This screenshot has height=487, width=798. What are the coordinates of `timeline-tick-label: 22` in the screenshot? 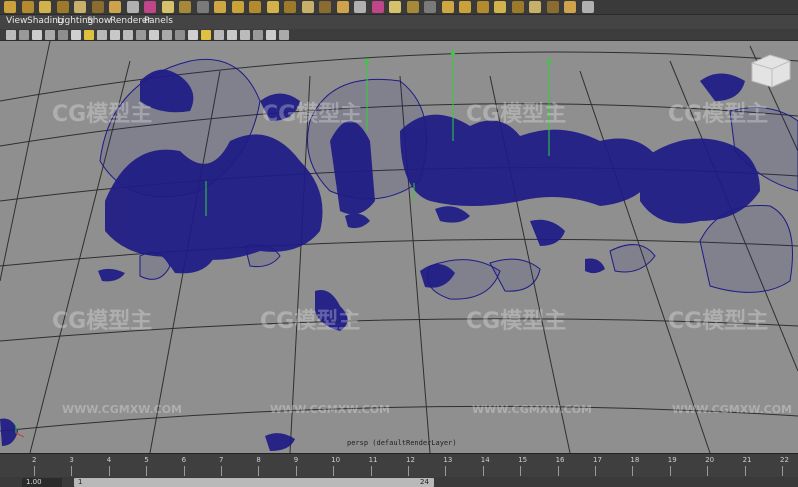 It's located at (784, 460).